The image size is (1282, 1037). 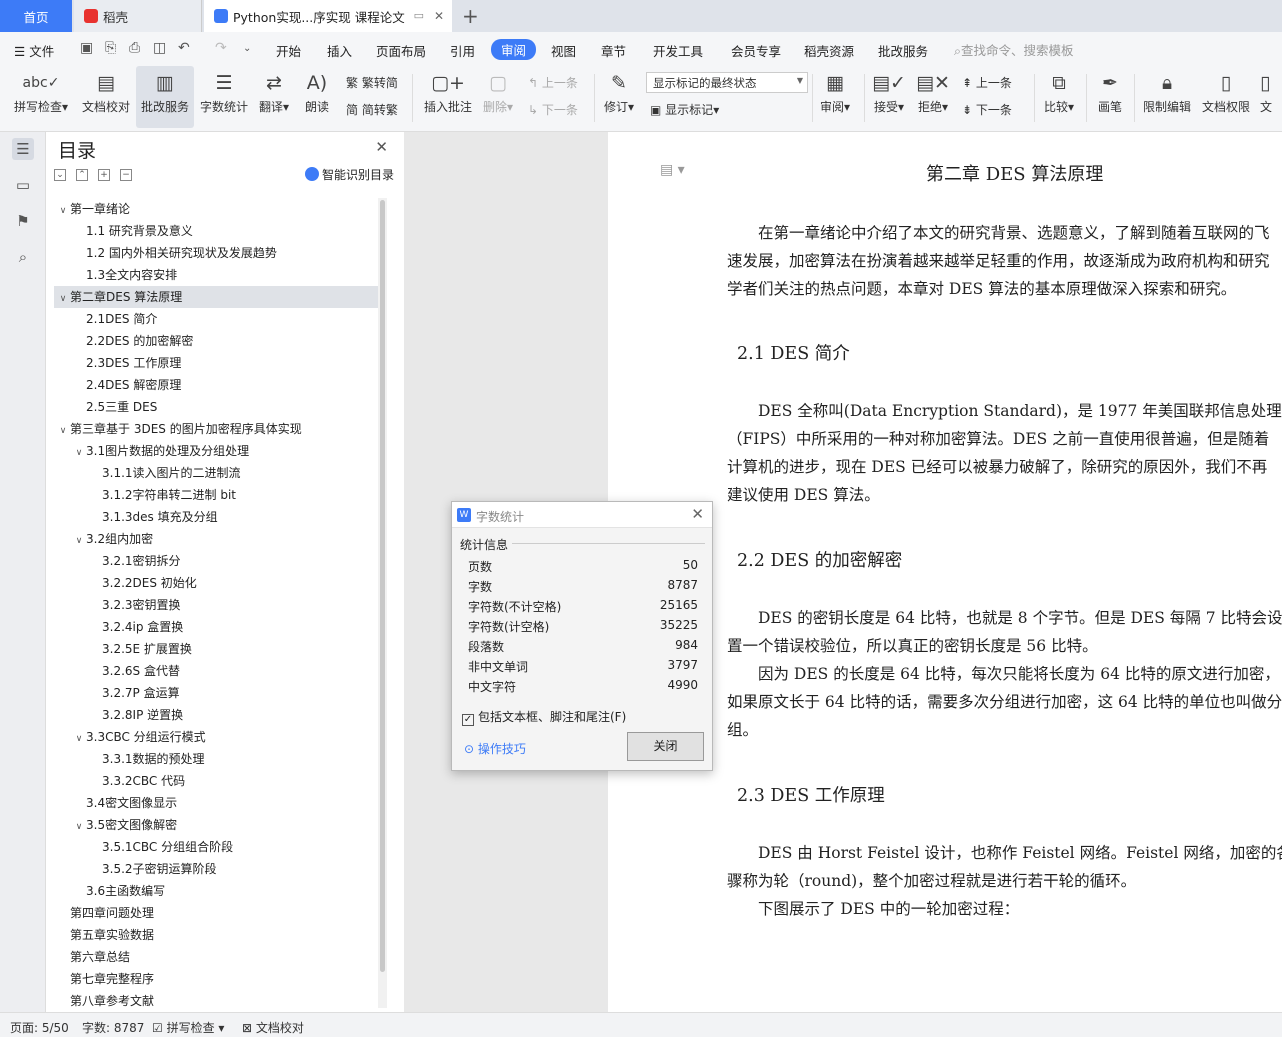 What do you see at coordinates (401, 50) in the screenshot?
I see `menu-page-layout: 页面布局` at bounding box center [401, 50].